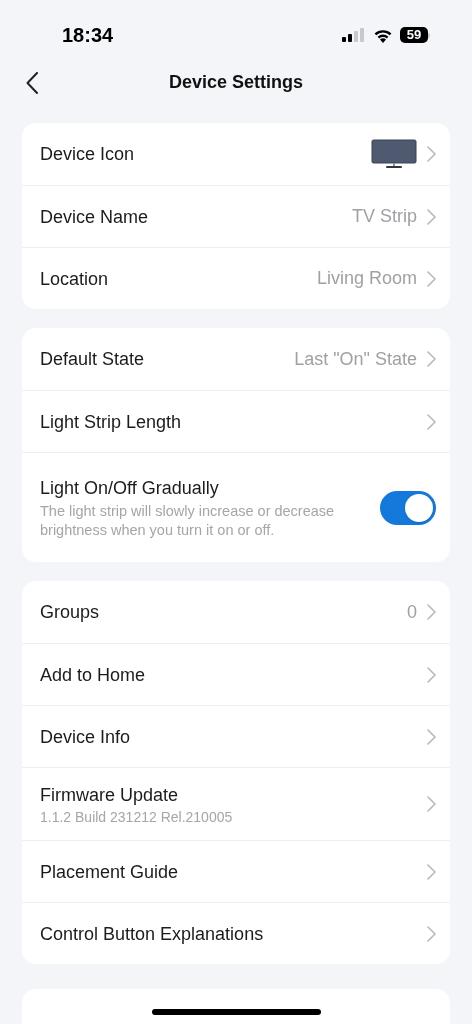 Image resolution: width=472 pixels, height=1024 pixels. Describe the element at coordinates (236, 612) in the screenshot. I see `settings-row: Groups 0` at that location.